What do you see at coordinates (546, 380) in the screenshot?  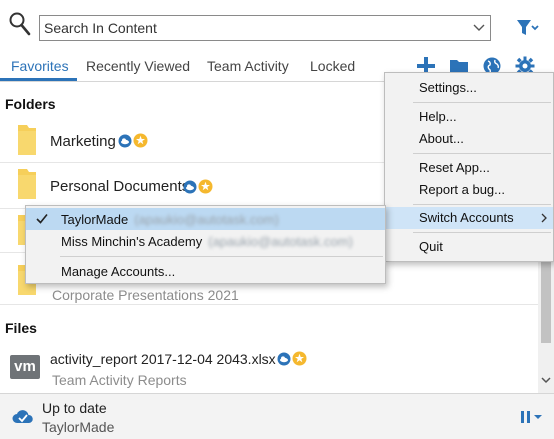 I see `scroll-down-arrow-icon` at bounding box center [546, 380].